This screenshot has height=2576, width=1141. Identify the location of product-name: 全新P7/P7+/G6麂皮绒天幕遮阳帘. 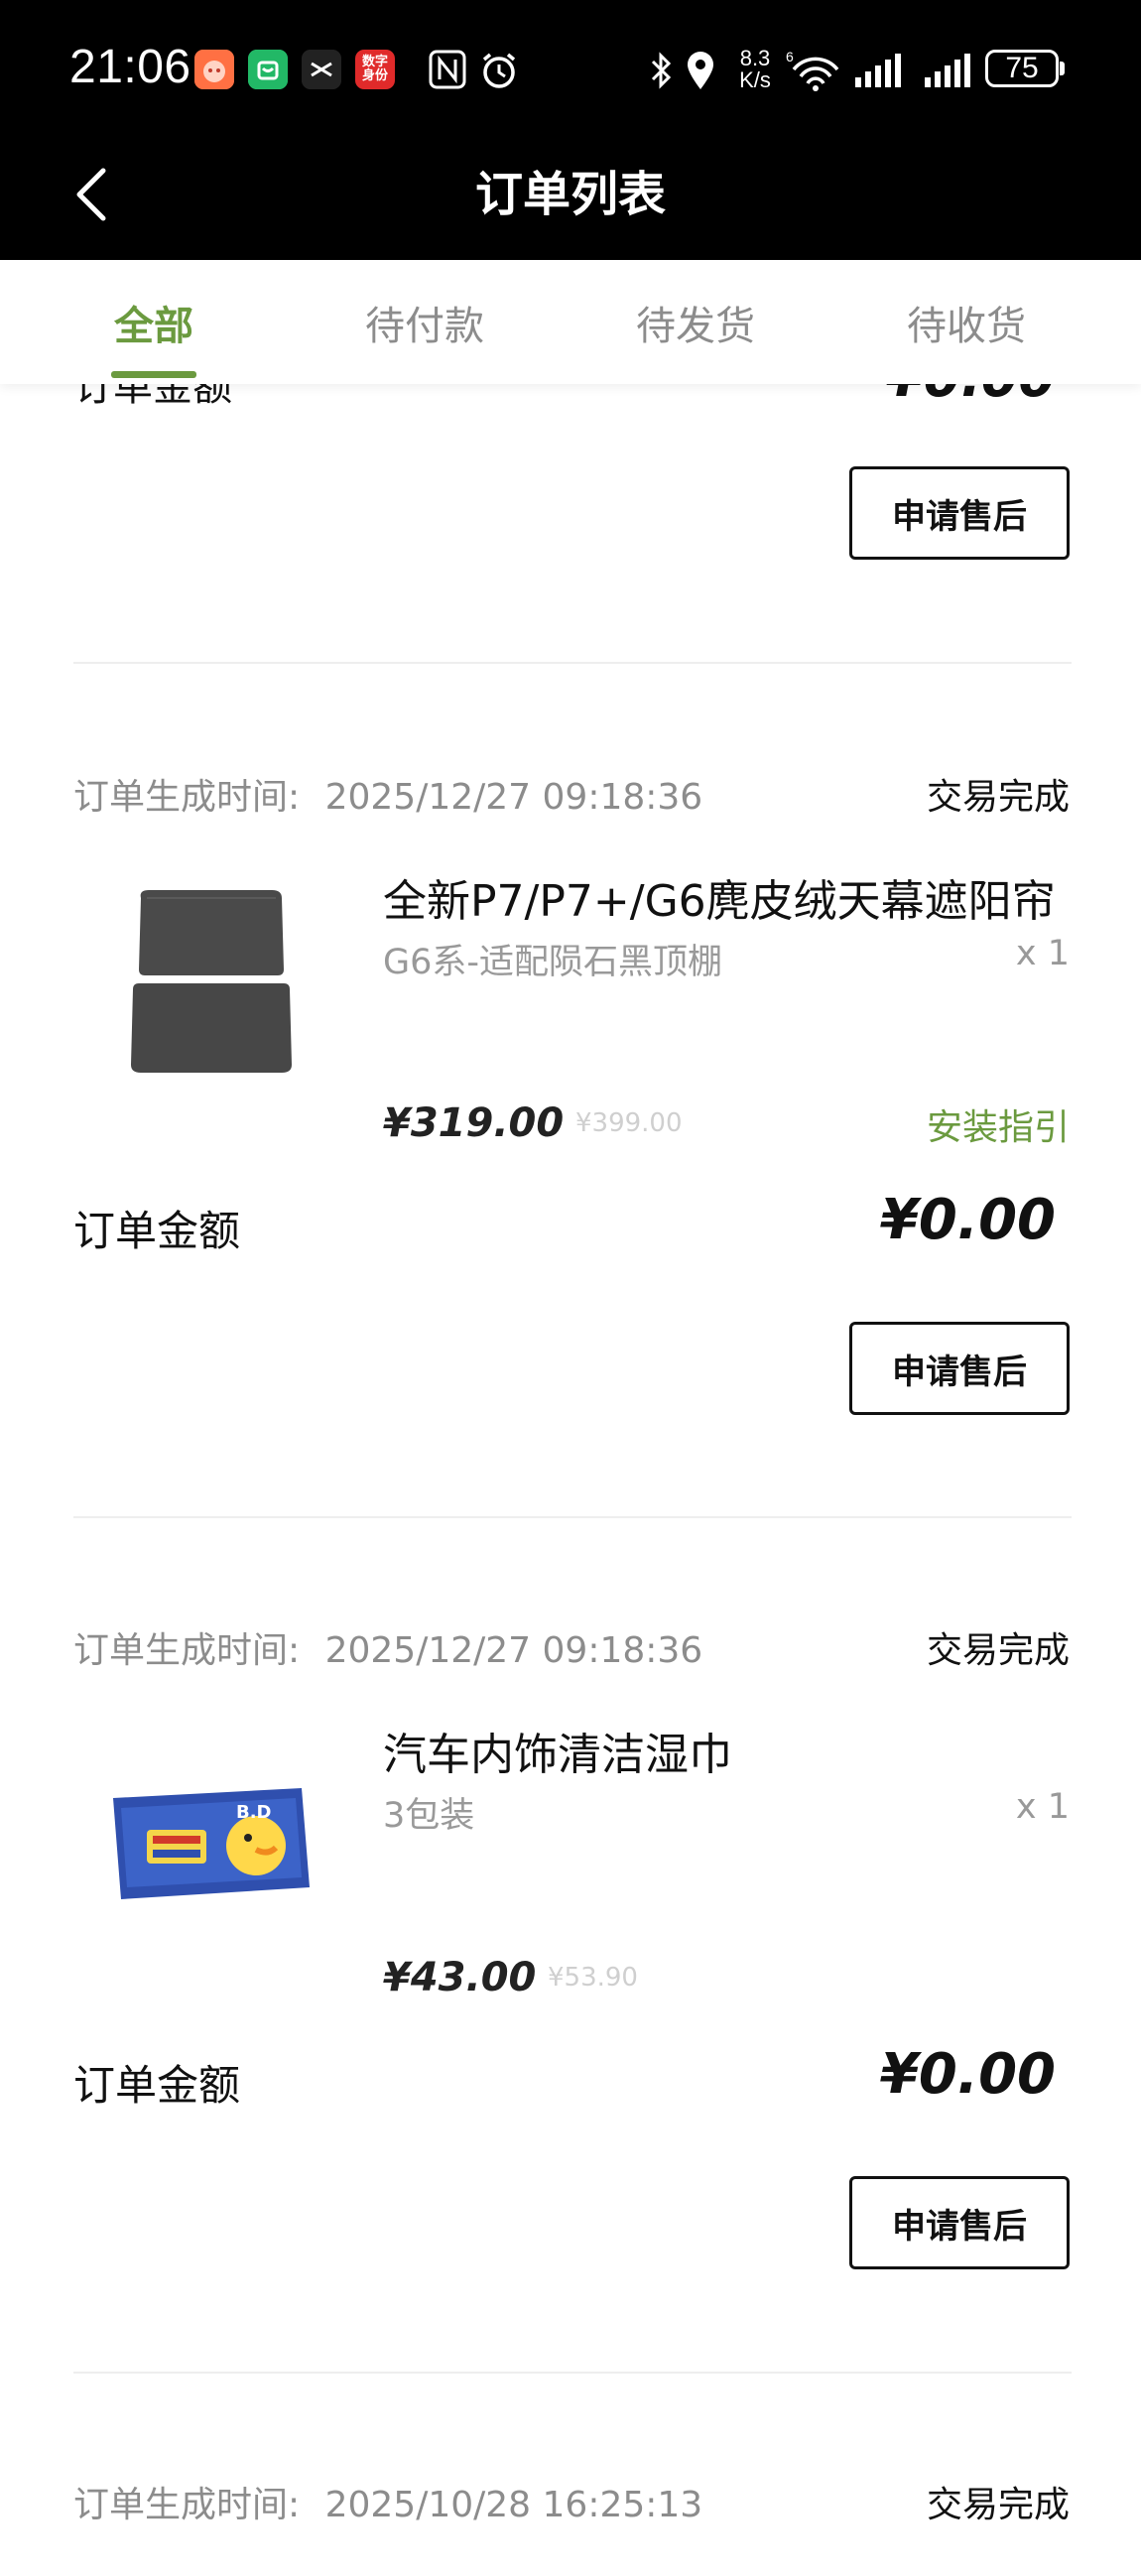
(730, 897).